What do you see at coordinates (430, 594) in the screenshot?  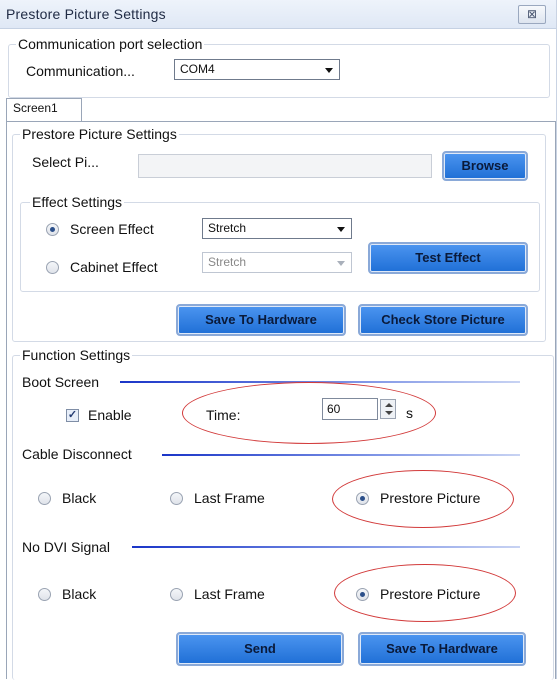 I see `nodvi-prestore-label: Prestore Picture` at bounding box center [430, 594].